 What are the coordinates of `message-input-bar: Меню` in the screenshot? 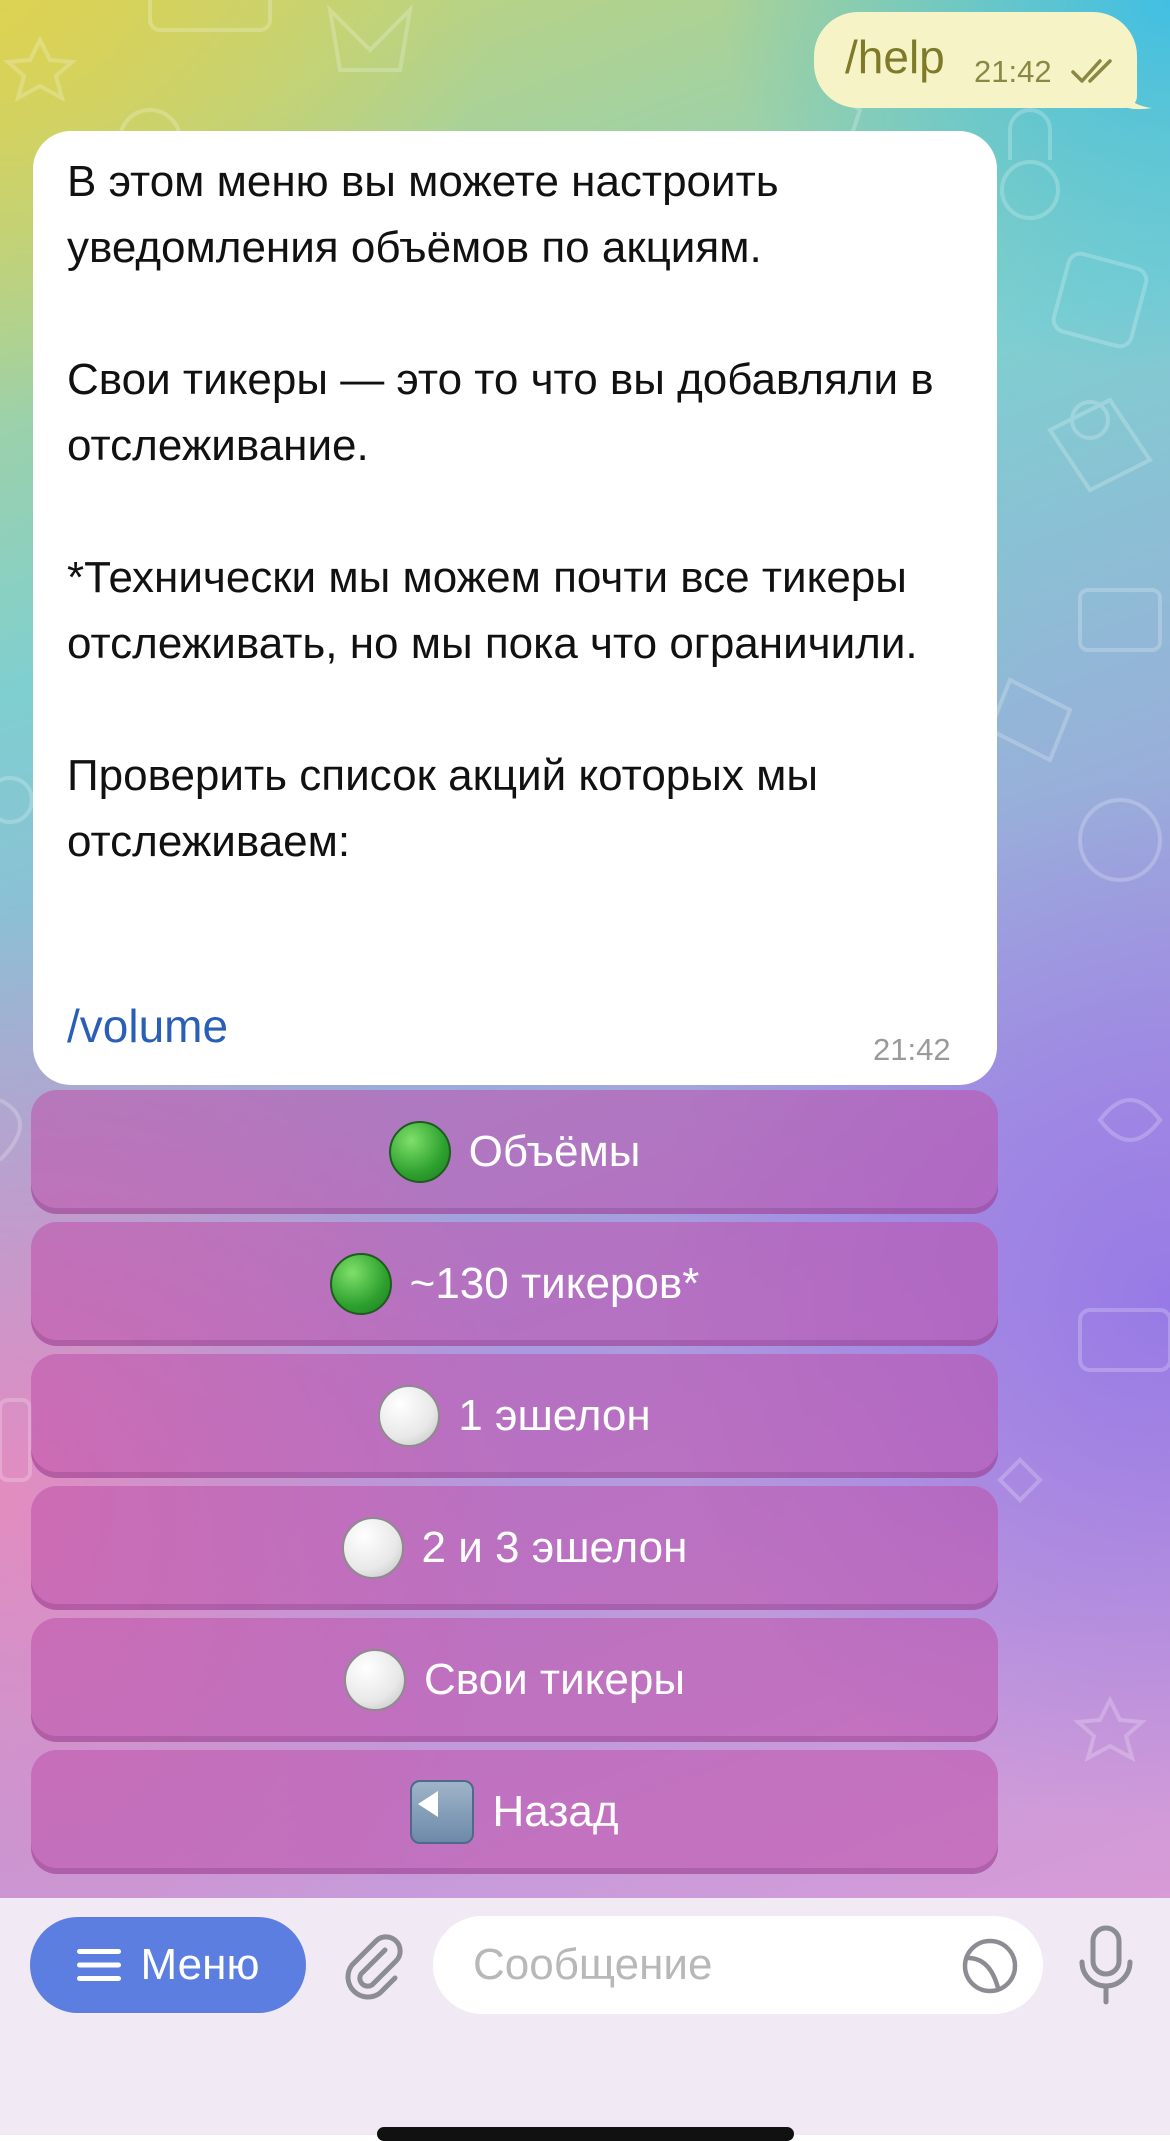 It's located at (585, 2016).